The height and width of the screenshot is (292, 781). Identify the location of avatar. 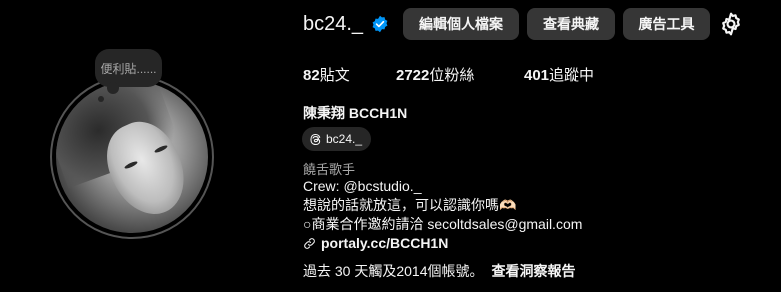
(132, 157).